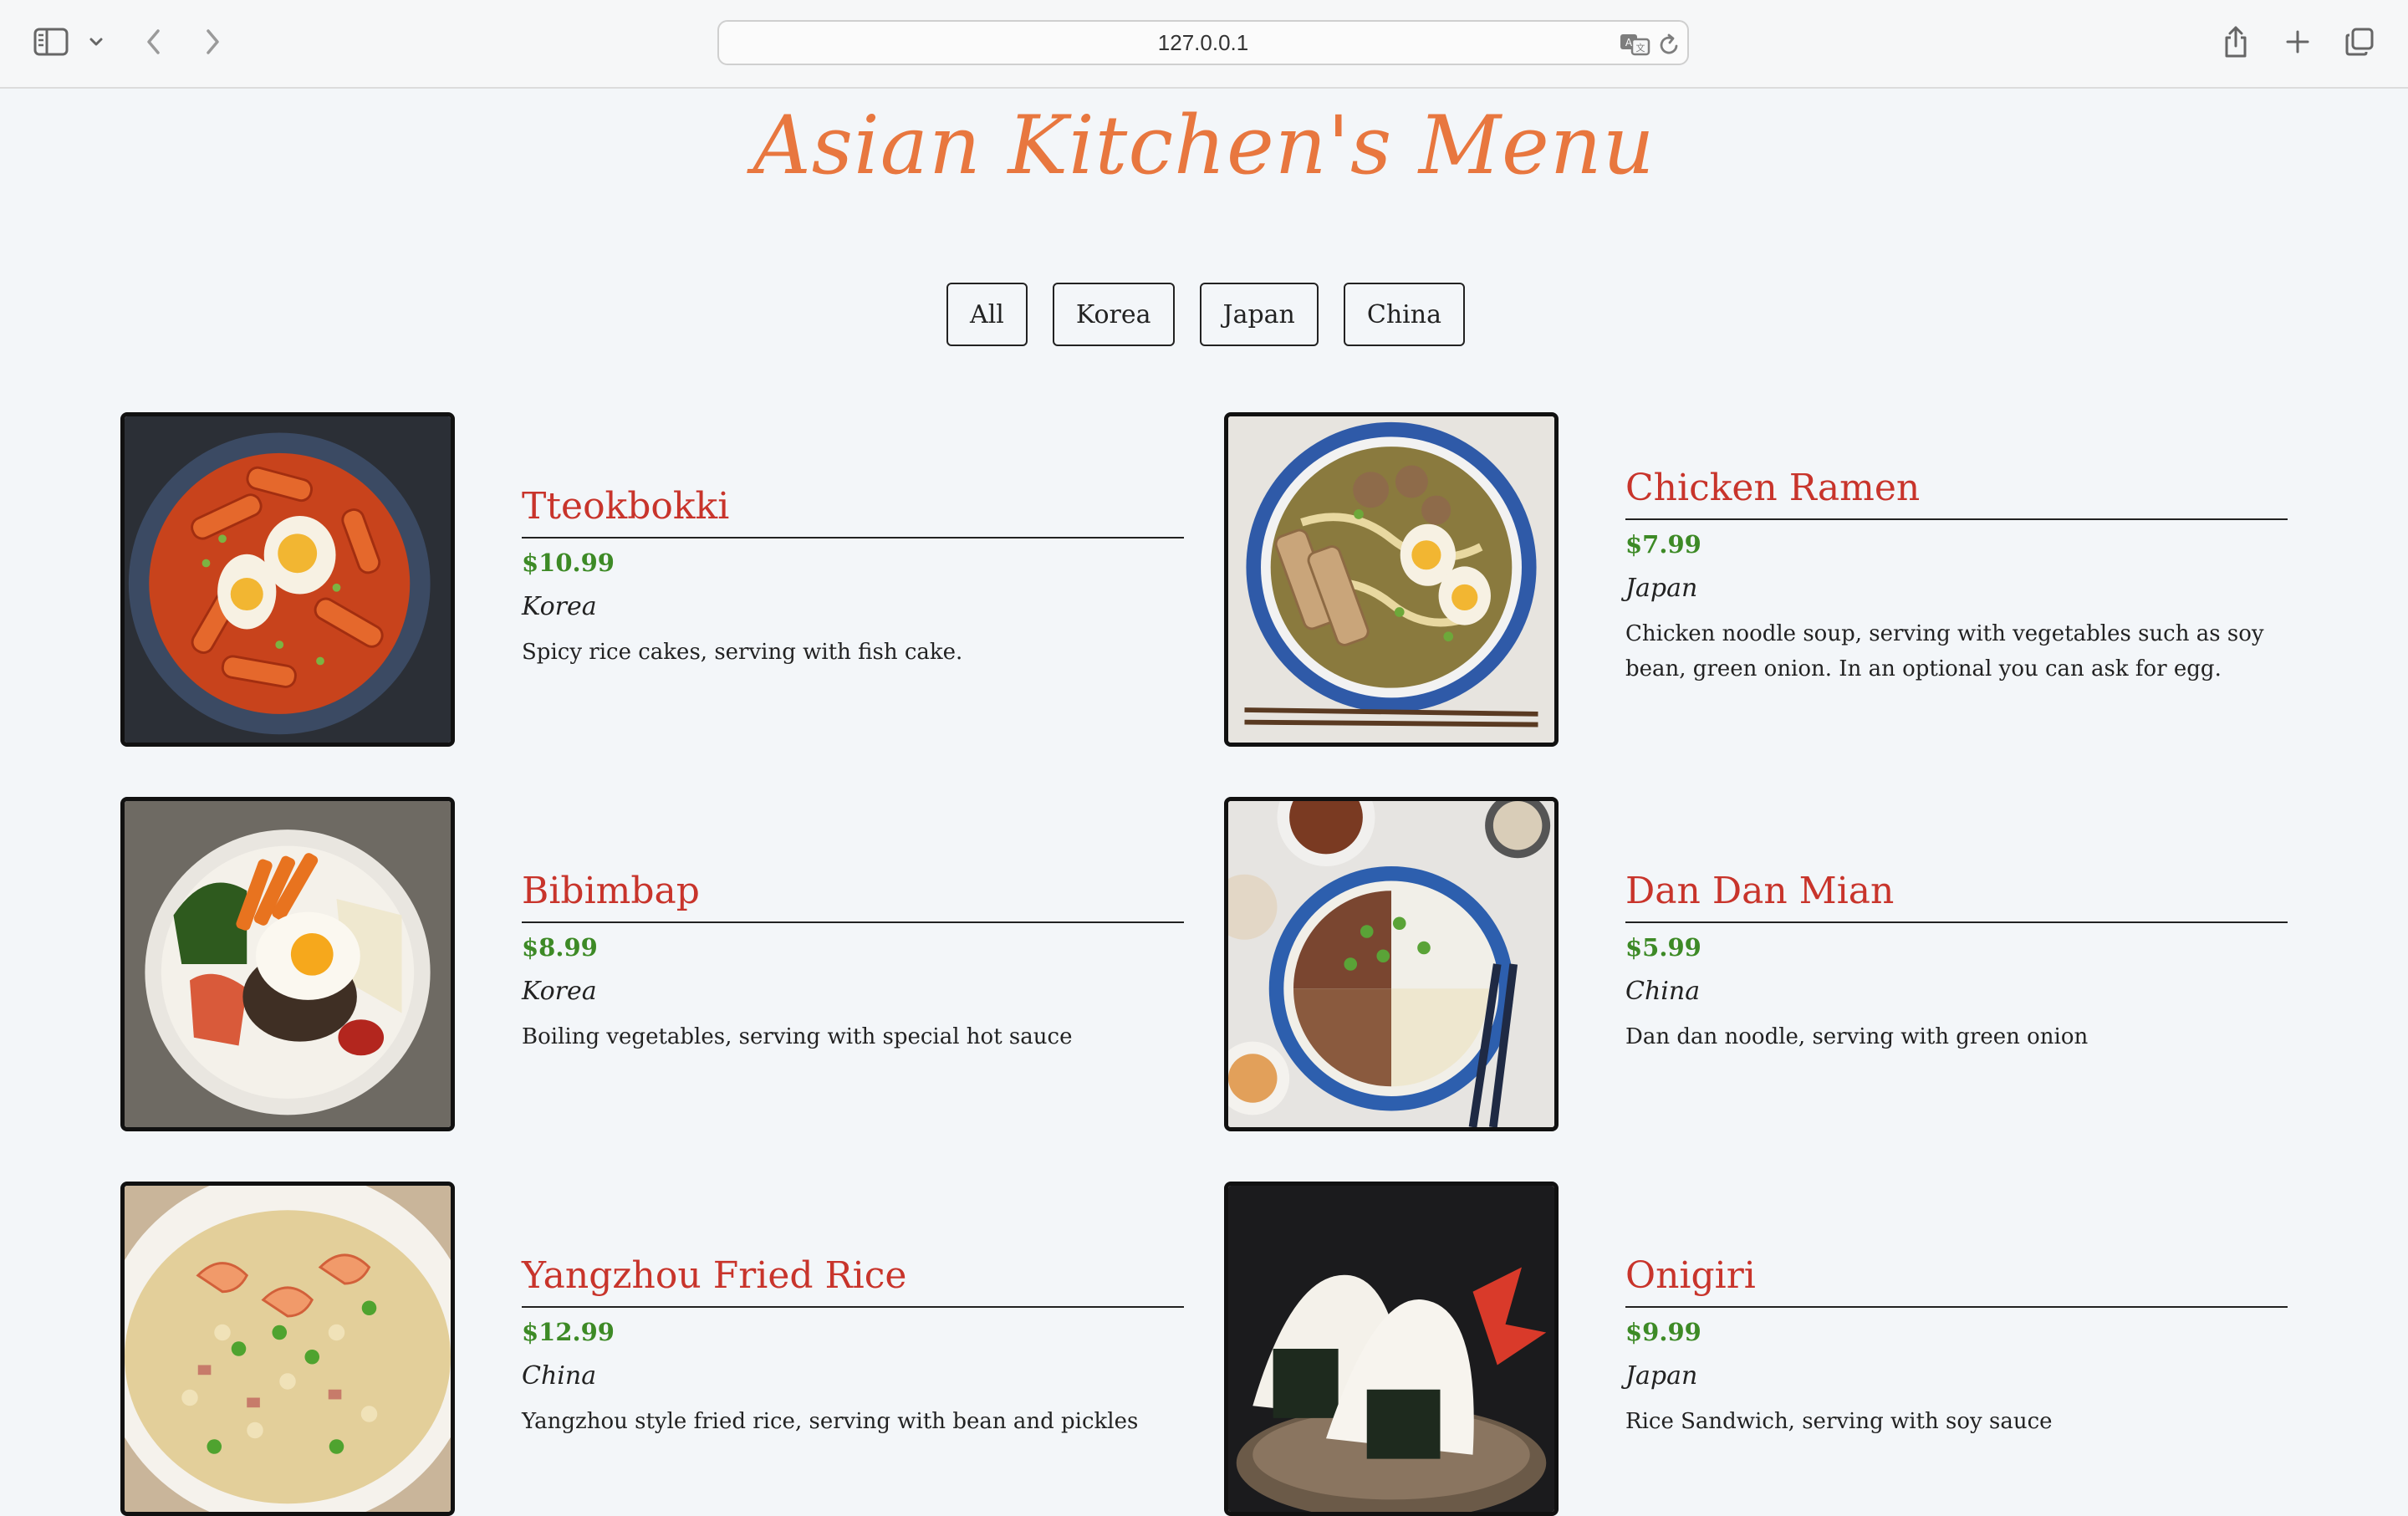 Image resolution: width=2408 pixels, height=1516 pixels. I want to click on filter-korea-button: Korea, so click(1113, 314).